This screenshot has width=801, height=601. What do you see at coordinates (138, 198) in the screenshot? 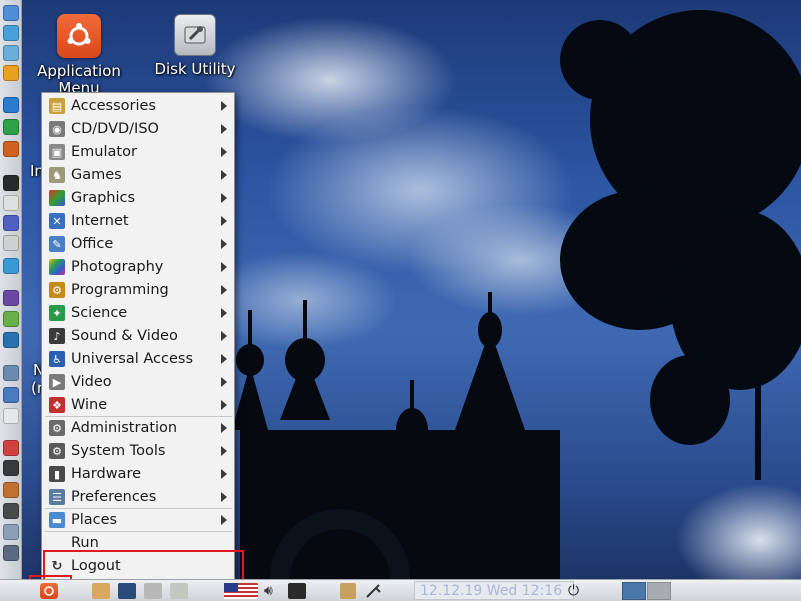
I see `menu-item-graphics: Graphics` at bounding box center [138, 198].